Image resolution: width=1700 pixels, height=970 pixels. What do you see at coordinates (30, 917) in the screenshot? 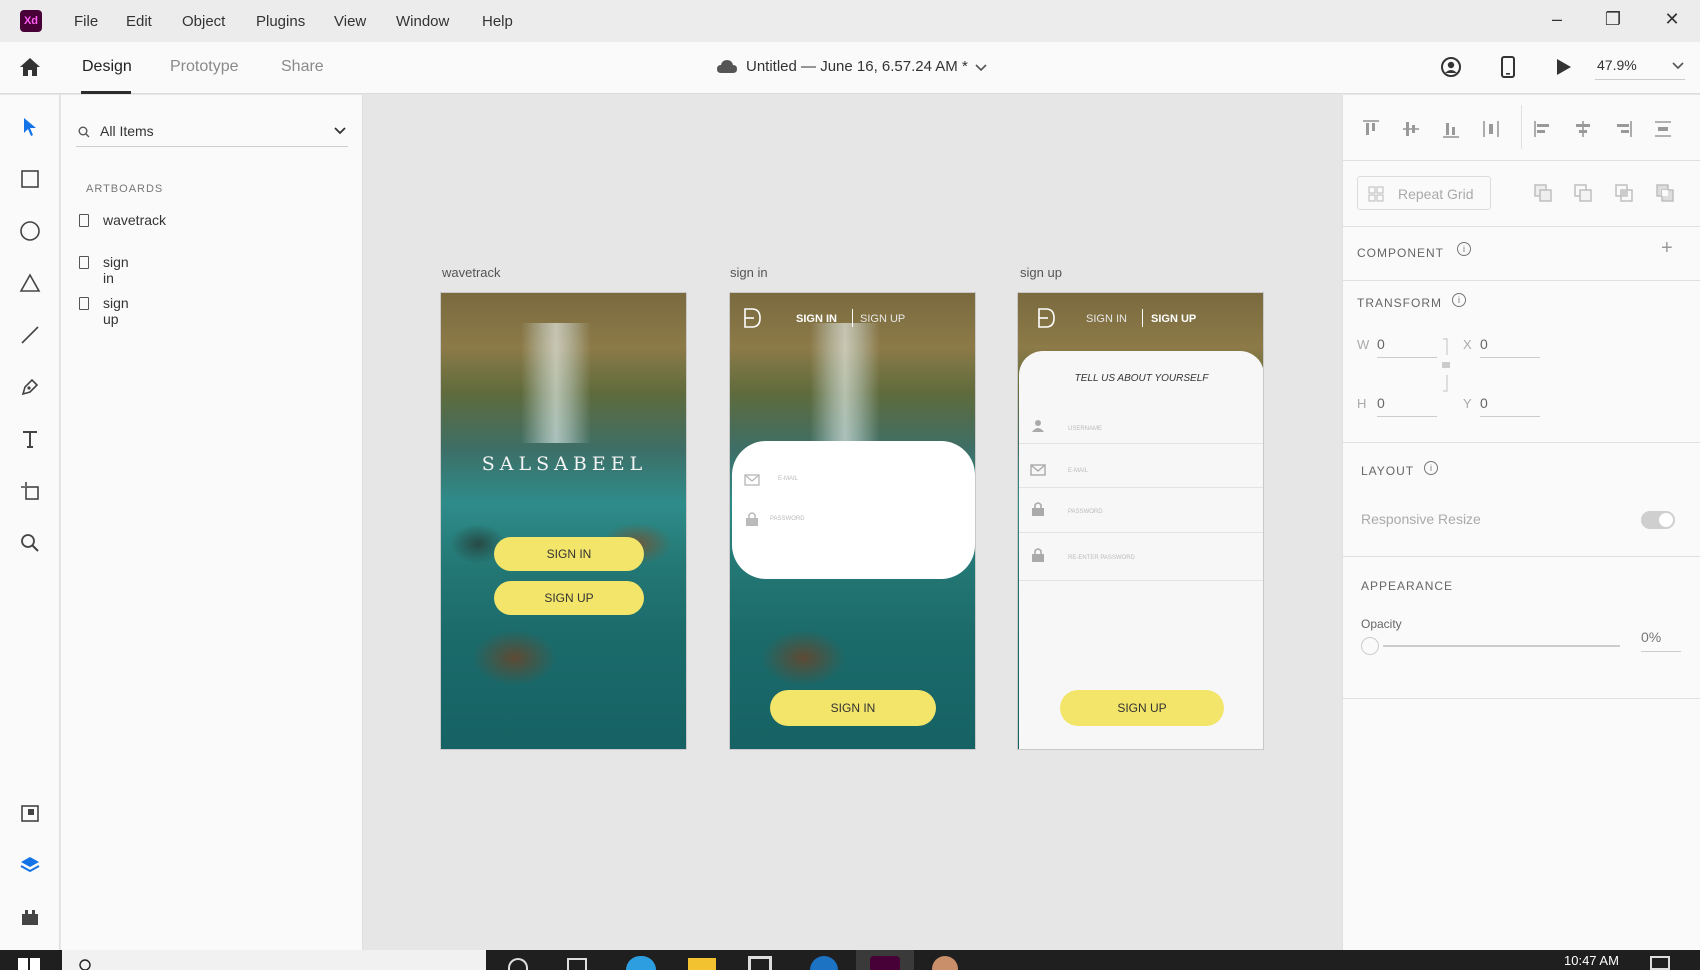
I see `plugins-icon` at bounding box center [30, 917].